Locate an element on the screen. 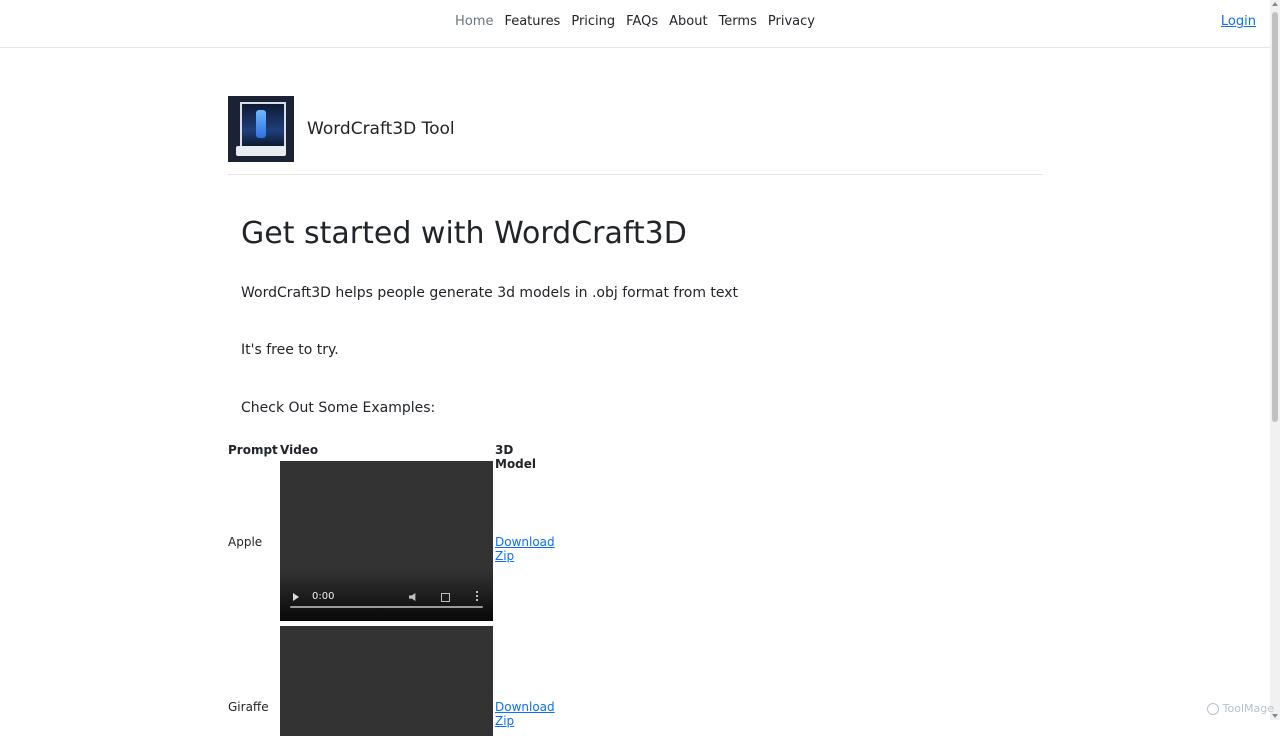  download-zip-giraffe: Download Zip is located at coordinates (525, 714).